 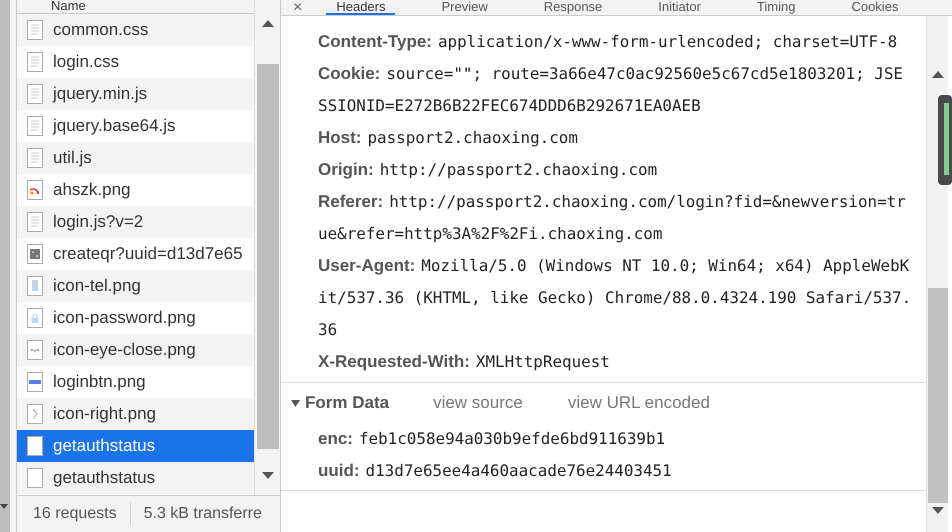 What do you see at coordinates (573, 7) in the screenshot?
I see `tab: Response` at bounding box center [573, 7].